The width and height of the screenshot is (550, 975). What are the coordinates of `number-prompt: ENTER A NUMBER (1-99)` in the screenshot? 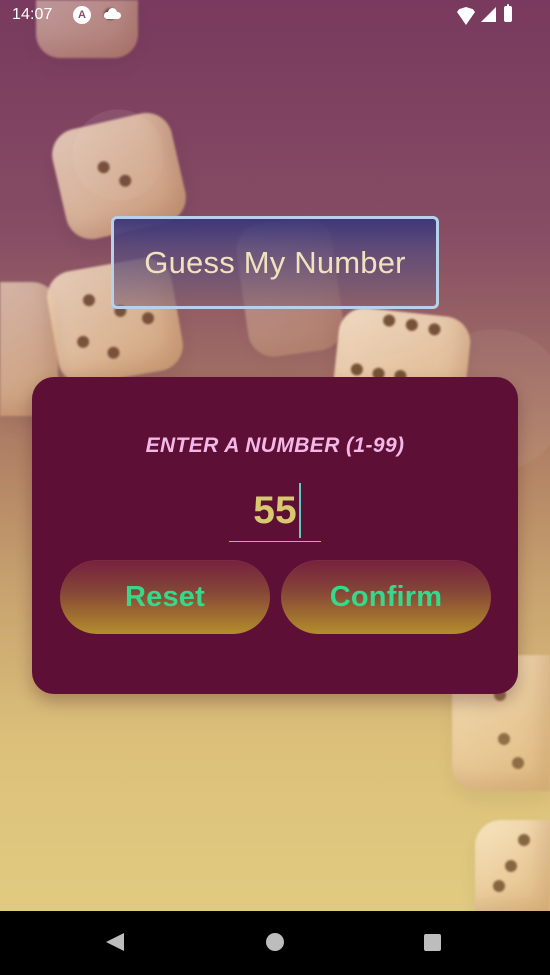 It's located at (275, 445).